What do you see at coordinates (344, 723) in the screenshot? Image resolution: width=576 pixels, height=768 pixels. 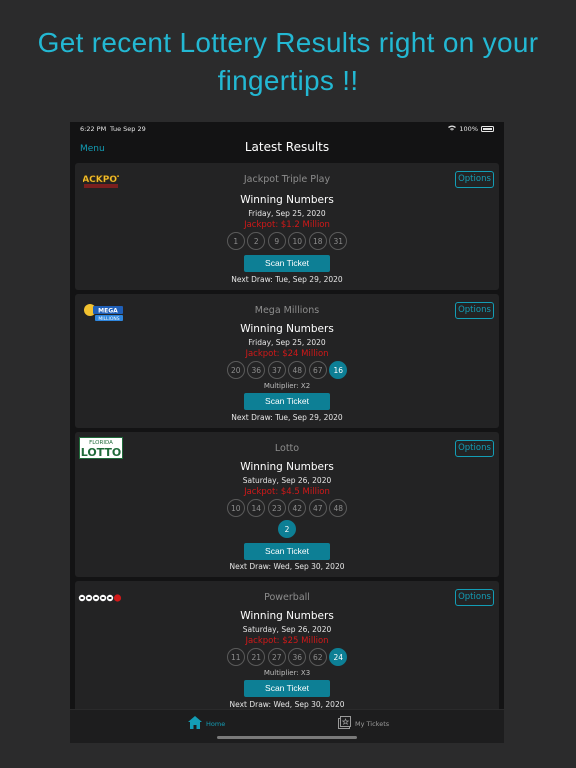 I see `tickets-icon` at bounding box center [344, 723].